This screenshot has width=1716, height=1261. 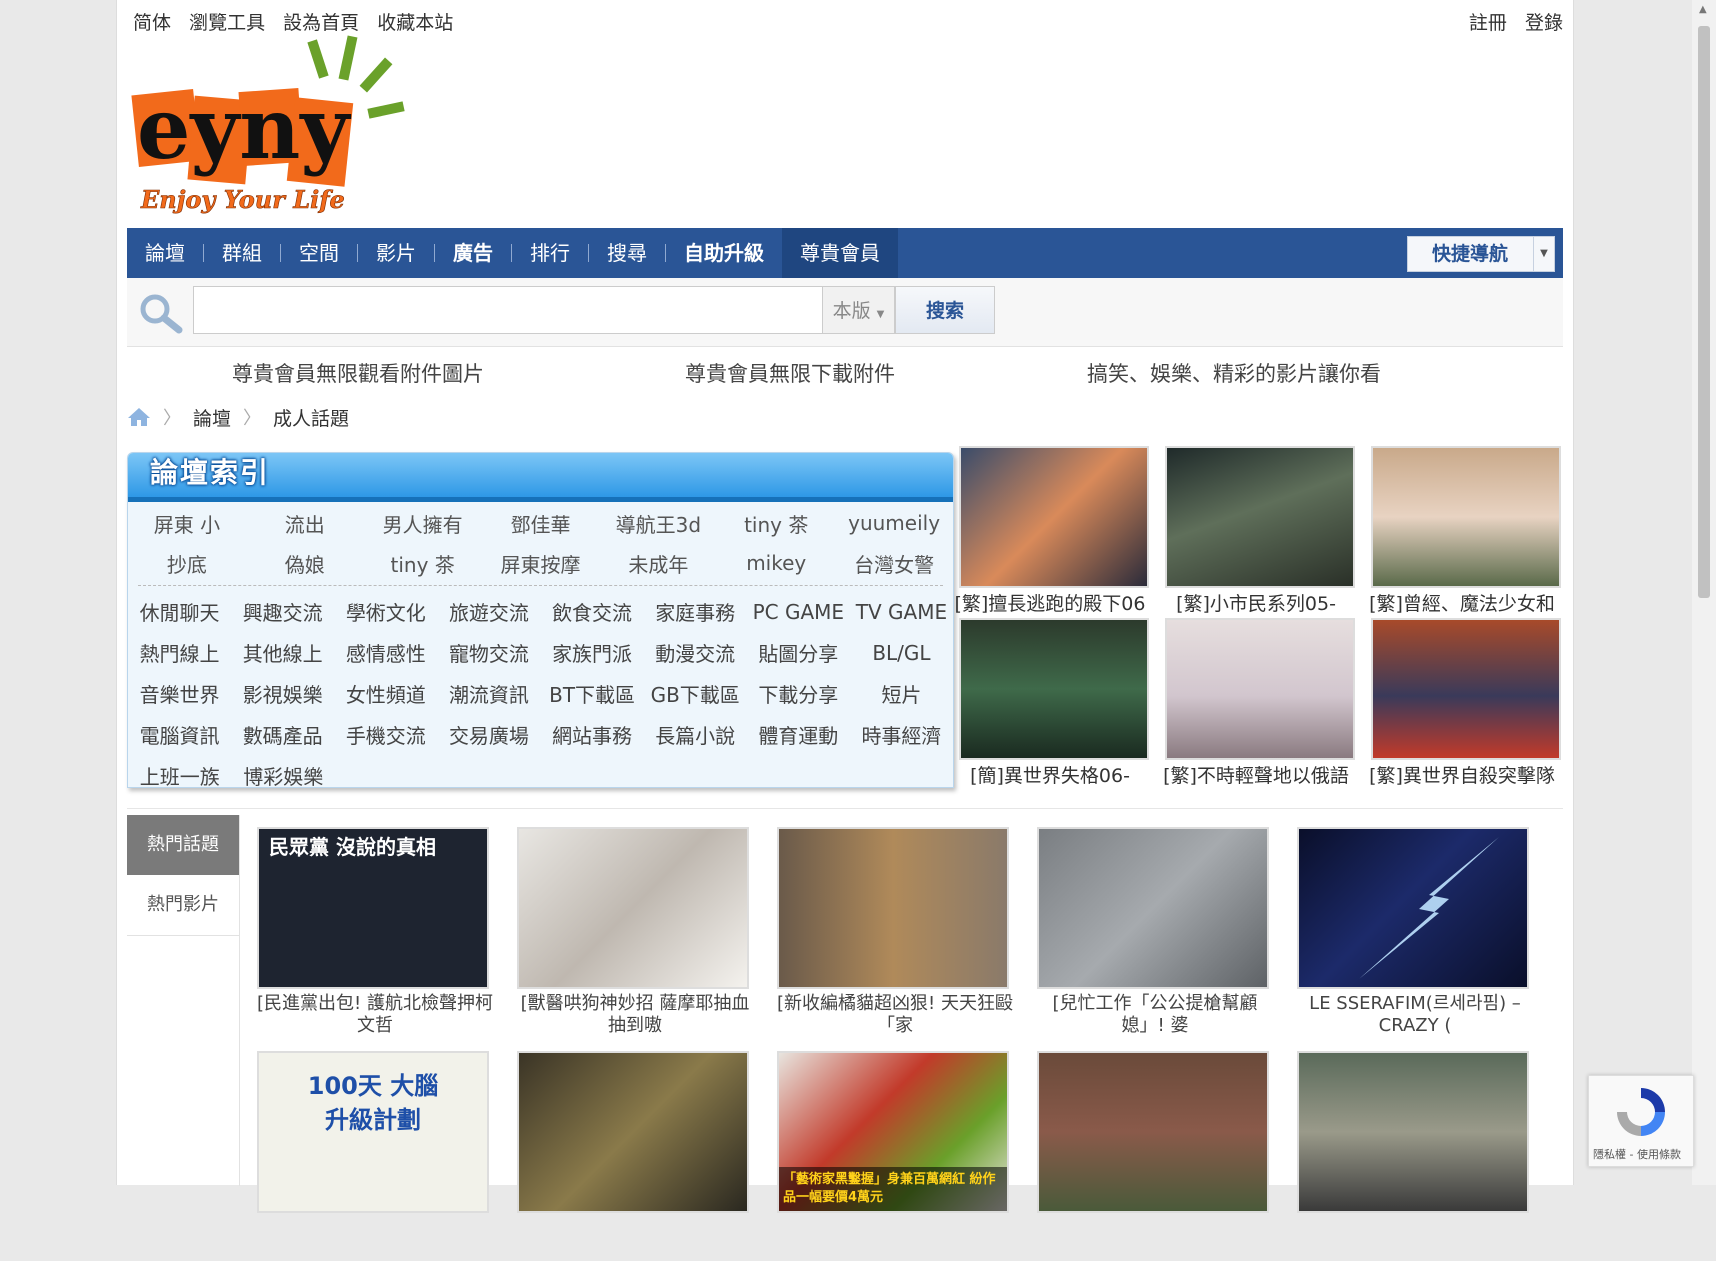 I want to click on forum-link: 飲食交流, so click(x=592, y=611).